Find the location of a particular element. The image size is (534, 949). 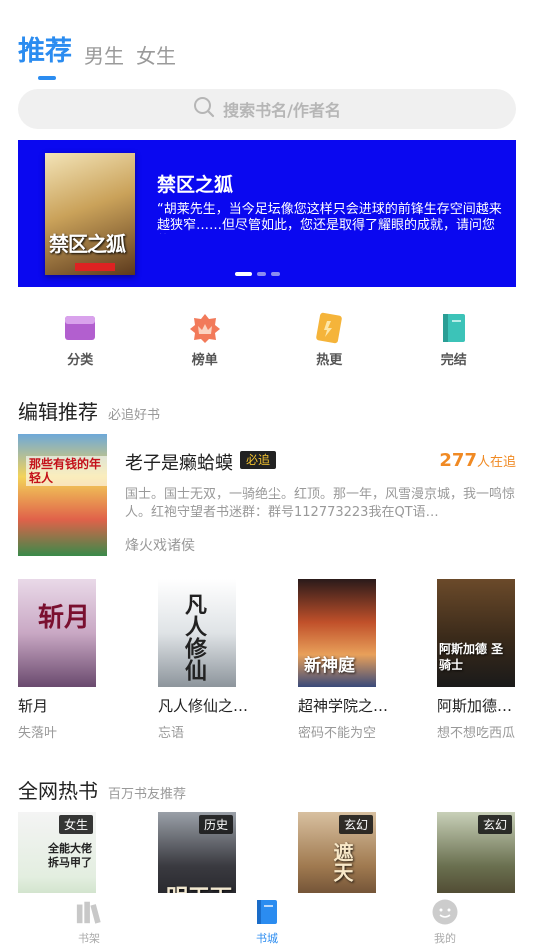

follower-count-unit: 人在追 is located at coordinates (496, 462).